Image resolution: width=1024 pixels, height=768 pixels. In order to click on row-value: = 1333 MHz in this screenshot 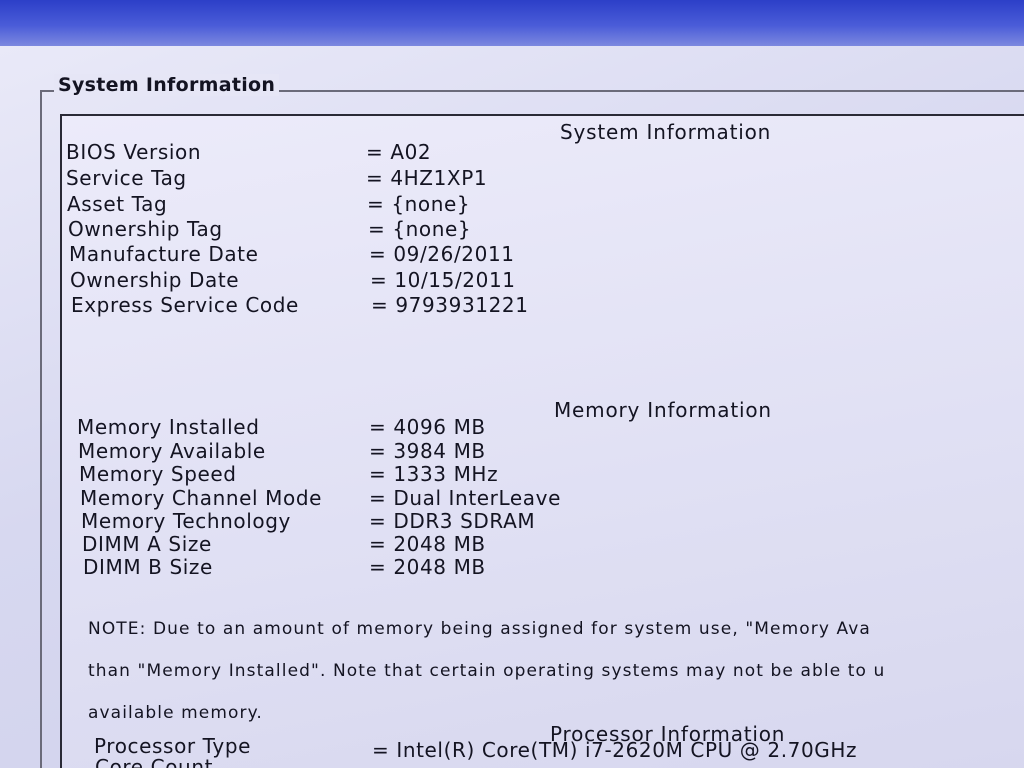, I will do `click(434, 474)`.